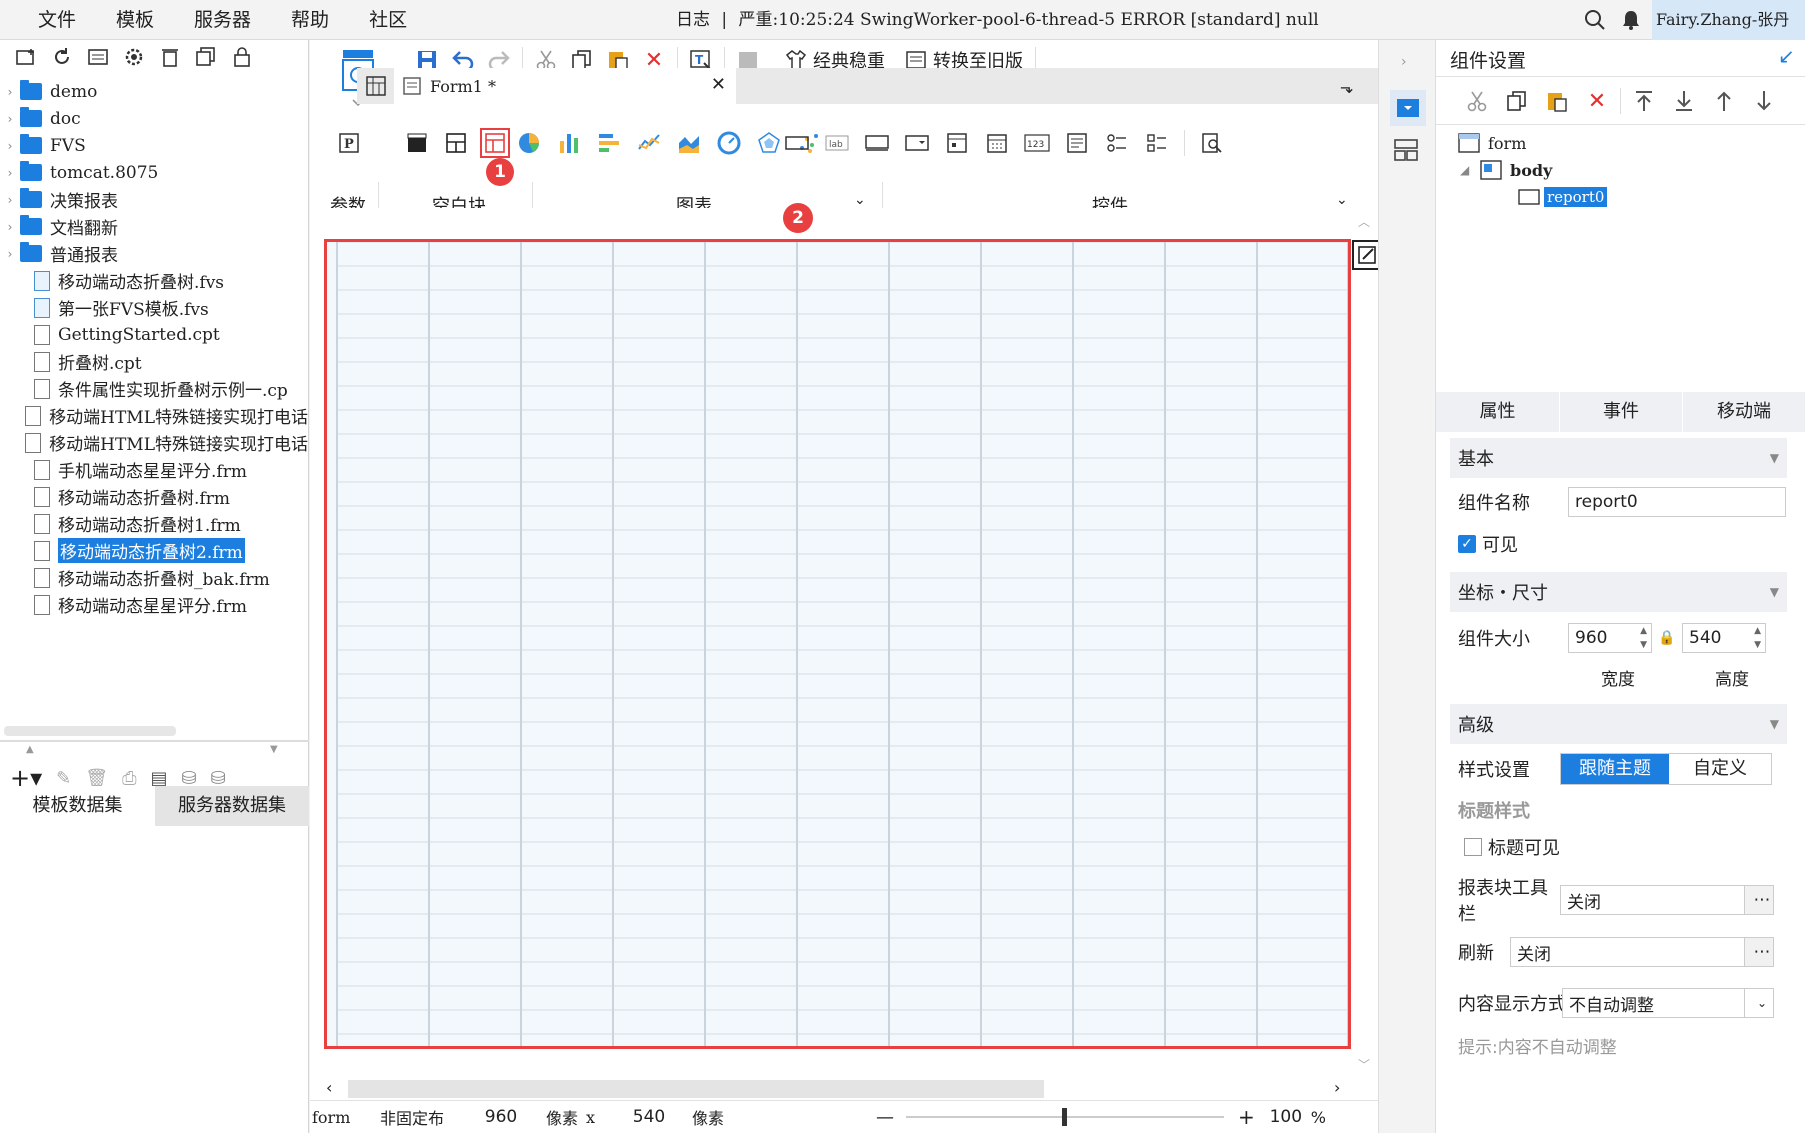  I want to click on pin-icon: ↙, so click(1786, 56).